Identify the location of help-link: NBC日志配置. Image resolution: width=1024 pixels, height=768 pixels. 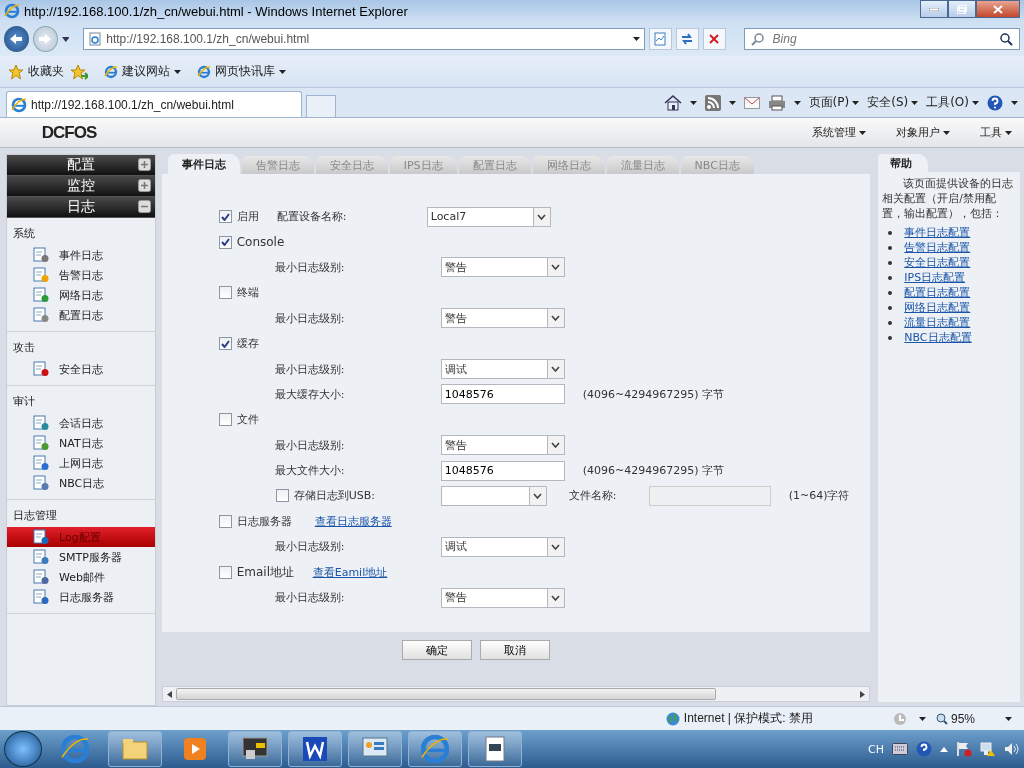
(938, 337).